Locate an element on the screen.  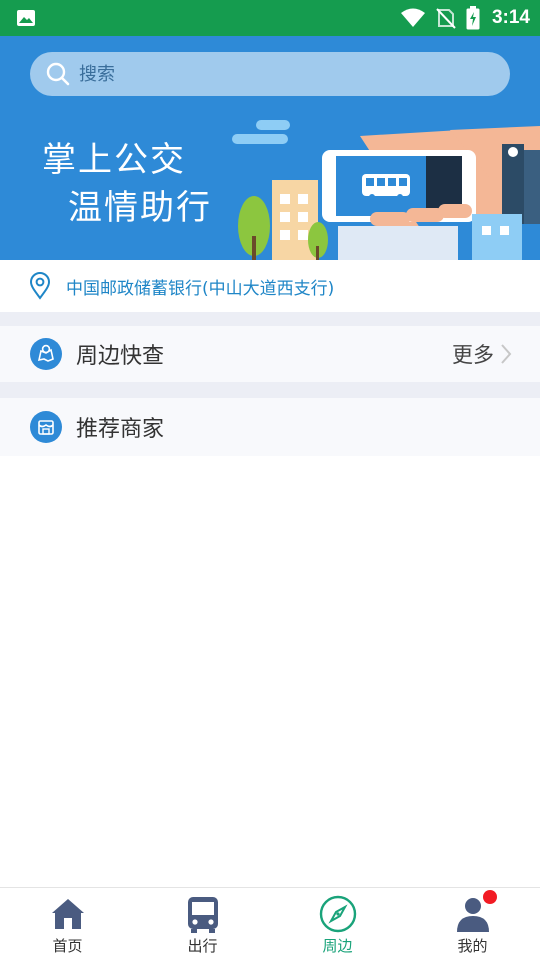
section-recommended: 推荐商家 is located at coordinates (270, 427).